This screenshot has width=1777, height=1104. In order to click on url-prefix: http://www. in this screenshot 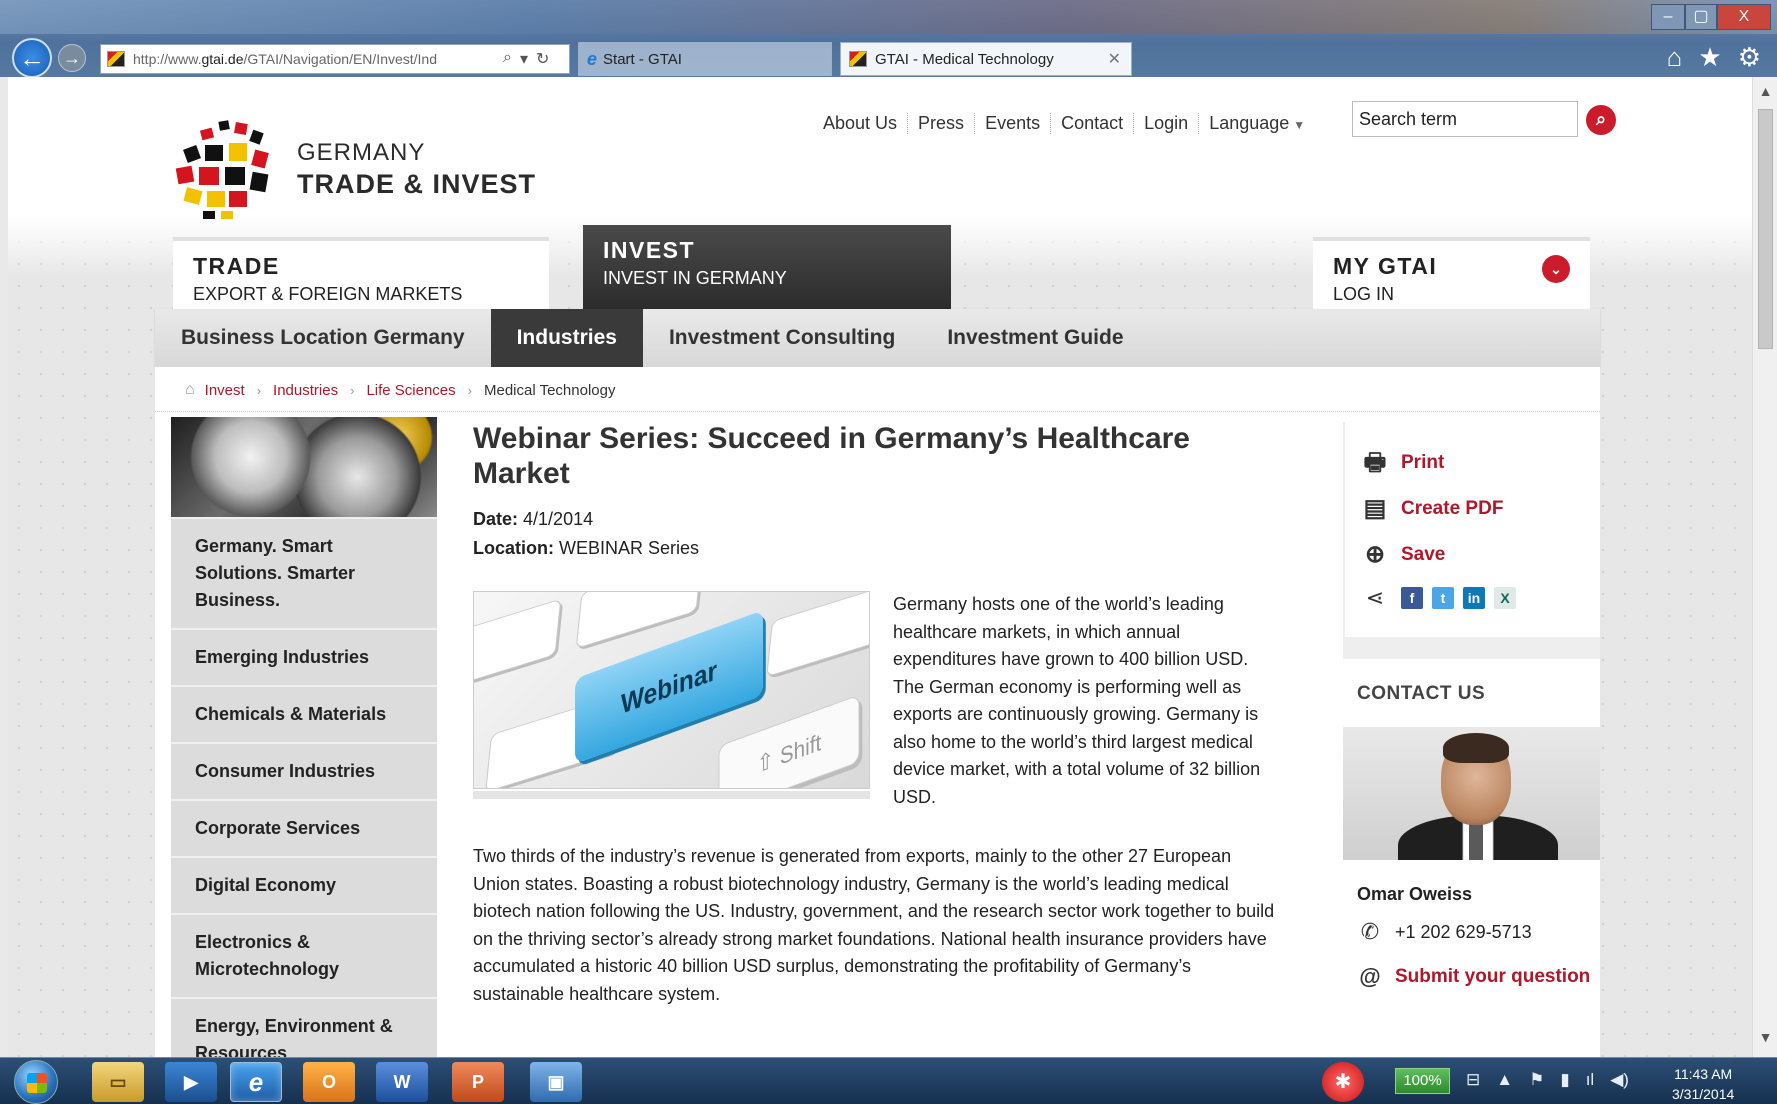, I will do `click(167, 59)`.